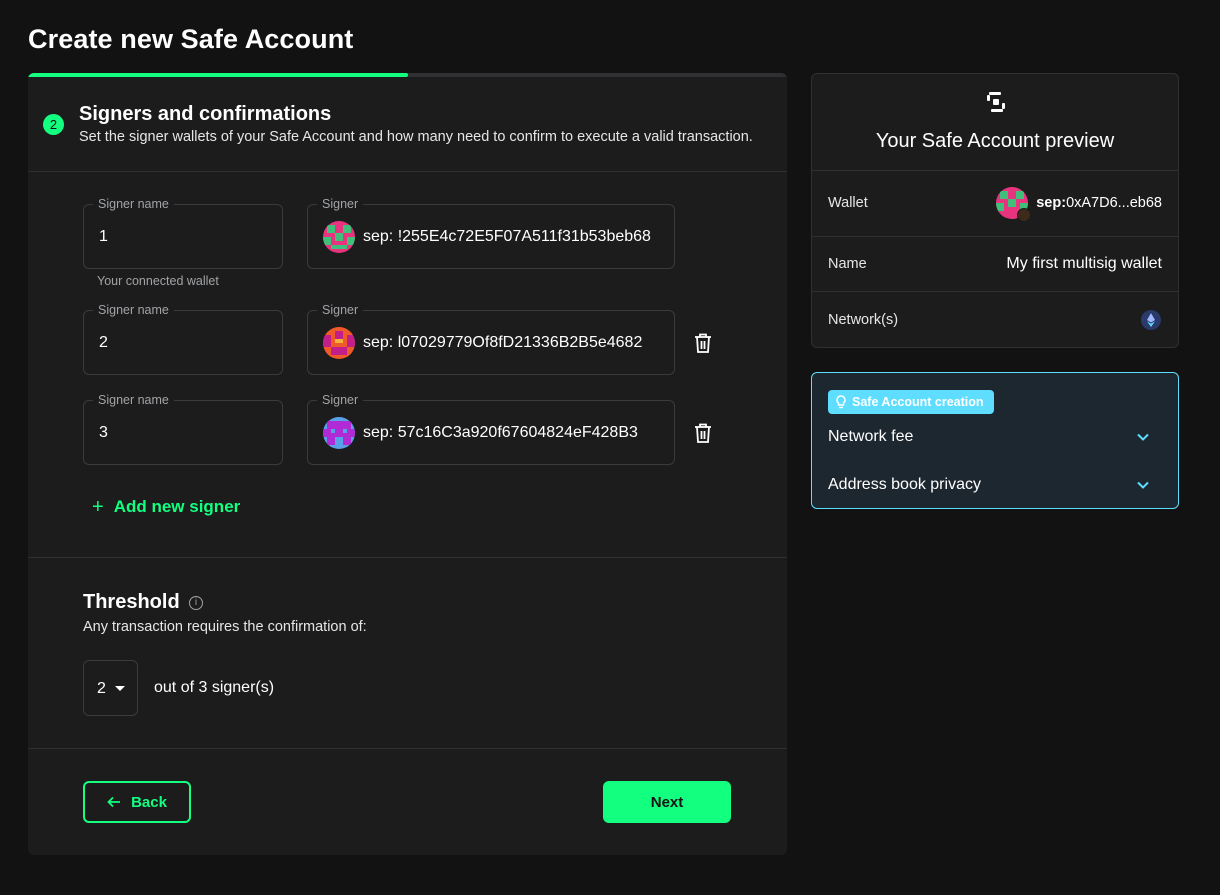 The height and width of the screenshot is (895, 1220). What do you see at coordinates (103, 343) in the screenshot?
I see `signer-name-value: 2` at bounding box center [103, 343].